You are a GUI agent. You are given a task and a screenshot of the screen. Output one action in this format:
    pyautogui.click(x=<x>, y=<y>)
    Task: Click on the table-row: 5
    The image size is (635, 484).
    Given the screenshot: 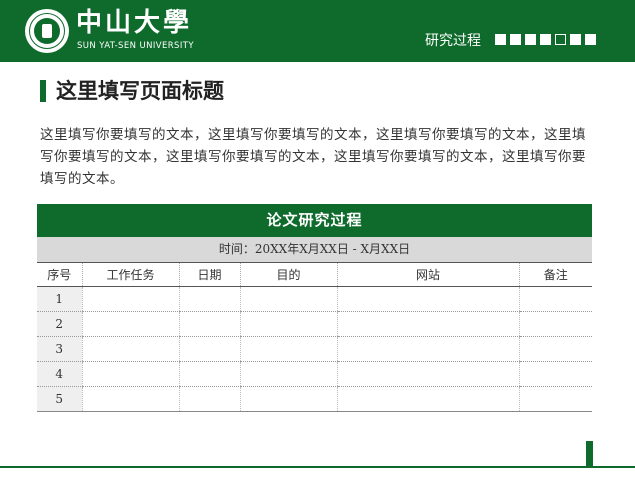 What is the action you would take?
    pyautogui.click(x=314, y=399)
    